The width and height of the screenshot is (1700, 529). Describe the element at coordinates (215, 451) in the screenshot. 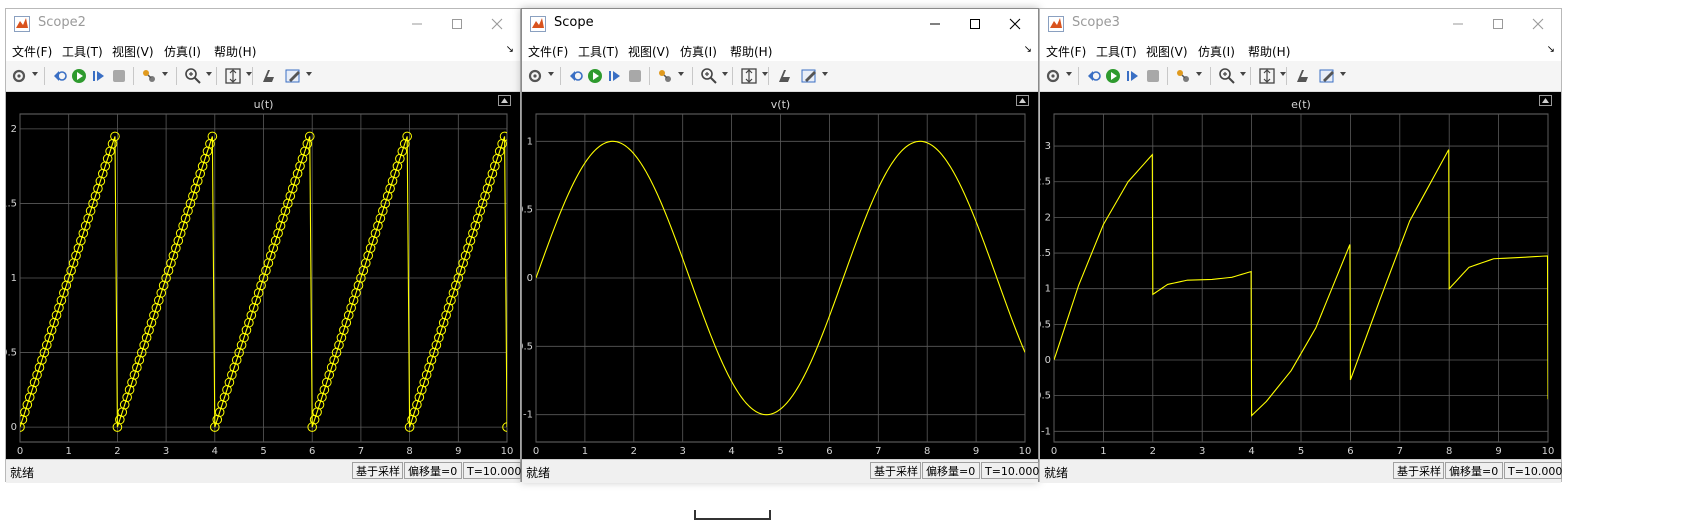

I see `x-tick-label: 4` at that location.